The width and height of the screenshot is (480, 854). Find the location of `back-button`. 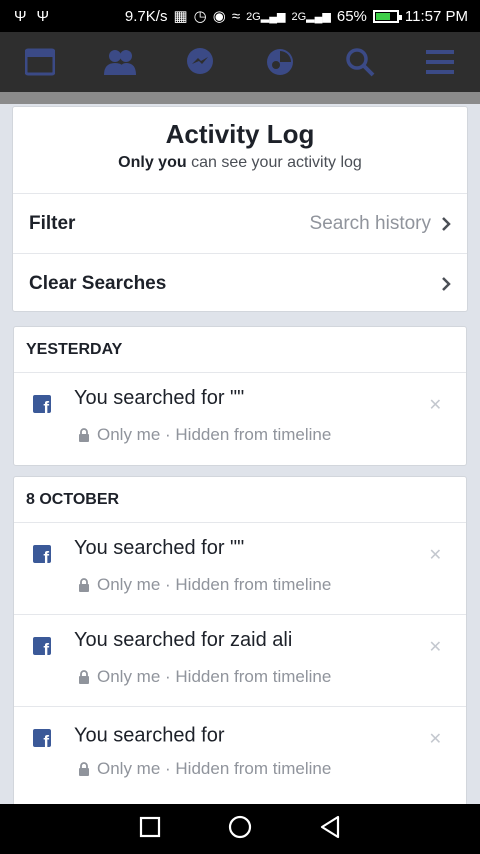

back-button is located at coordinates (330, 829).